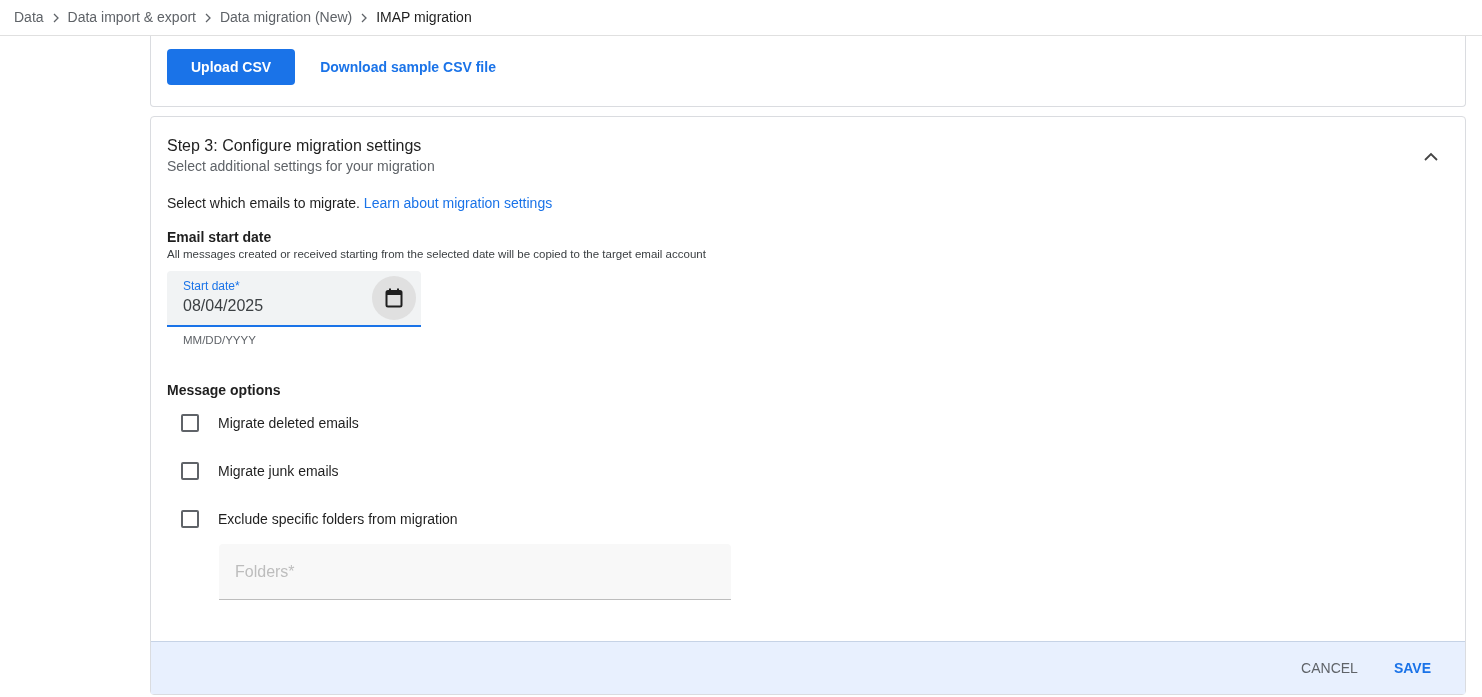 The image size is (1482, 697). Describe the element at coordinates (301, 166) in the screenshot. I see `step-subtitle: Select additional settings for your migration` at that location.